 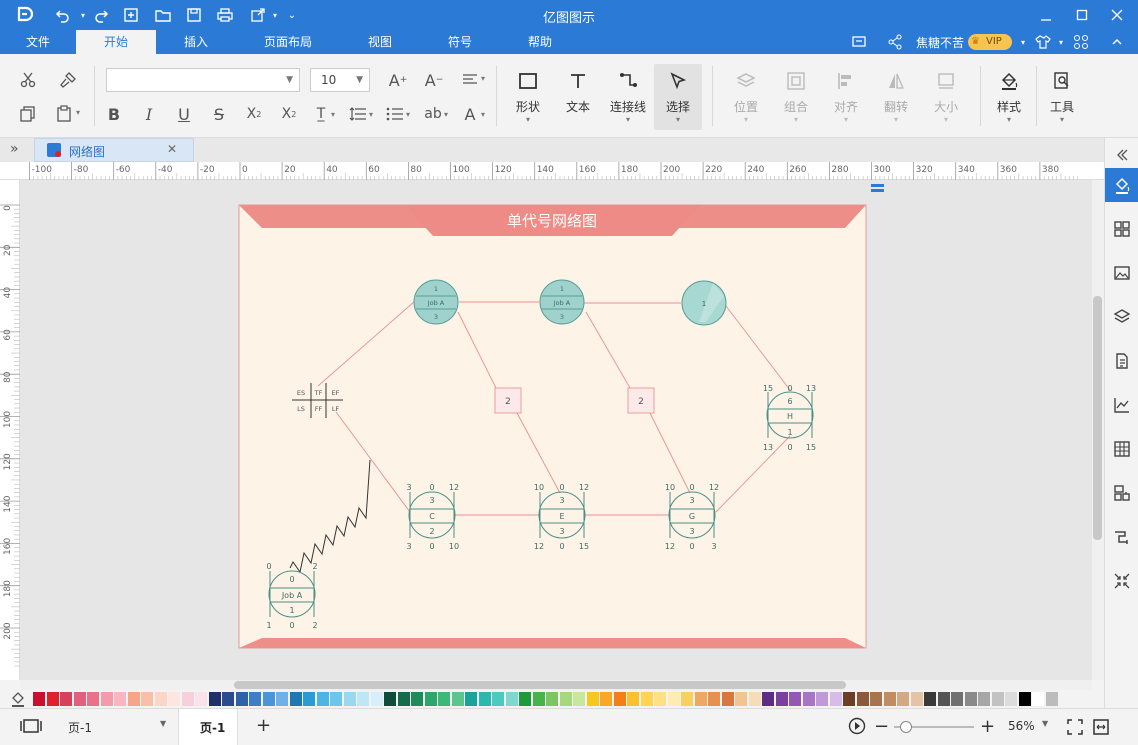 What do you see at coordinates (114, 150) in the screenshot?
I see `document-tab: 网络图 ✕` at bounding box center [114, 150].